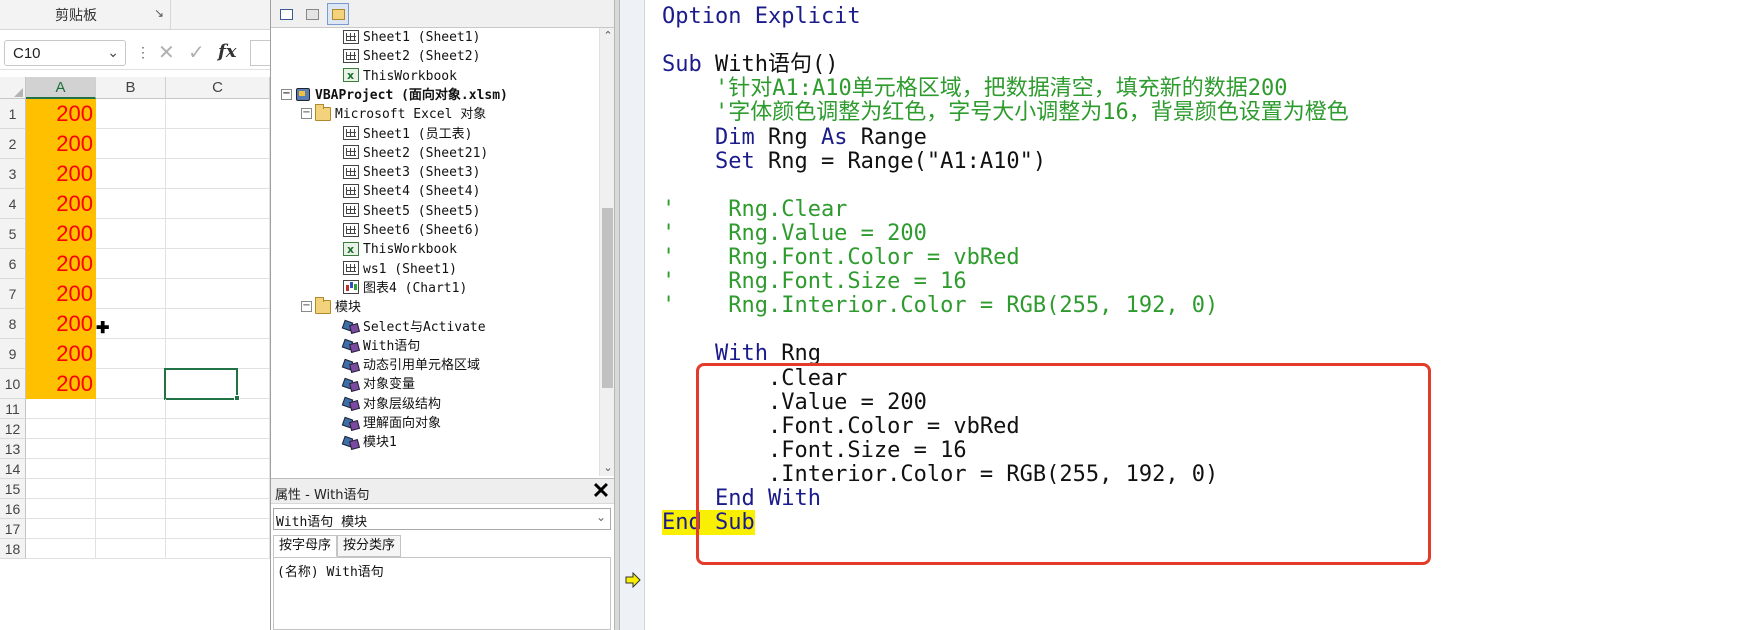 Image resolution: width=1762 pixels, height=630 pixels. What do you see at coordinates (131, 144) in the screenshot?
I see `cell-b2` at bounding box center [131, 144].